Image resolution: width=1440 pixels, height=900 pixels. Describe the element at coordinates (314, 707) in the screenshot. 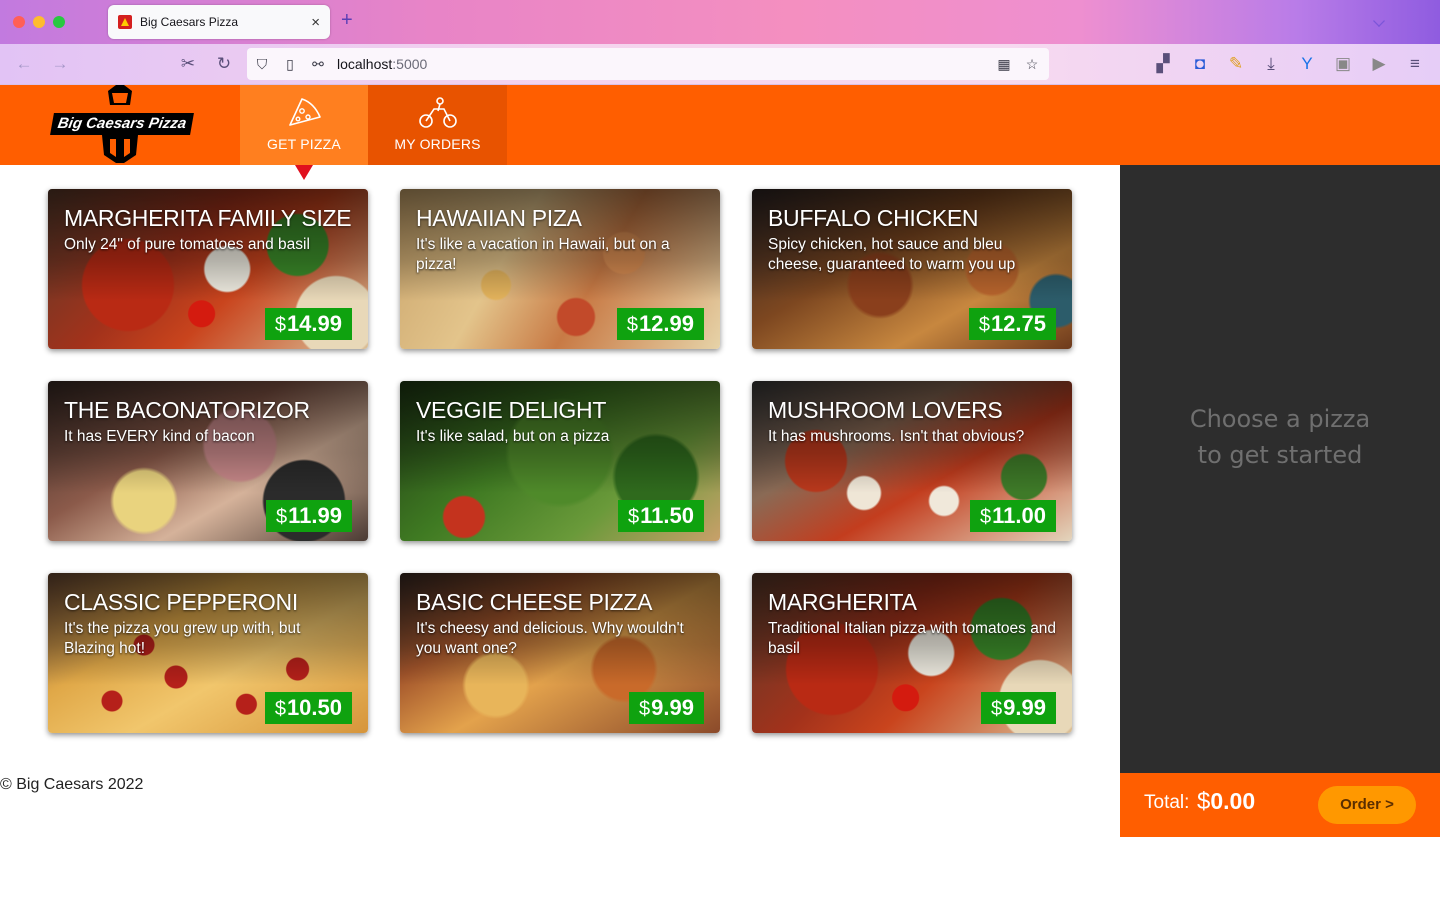

I see `price-value: 10.50` at that location.